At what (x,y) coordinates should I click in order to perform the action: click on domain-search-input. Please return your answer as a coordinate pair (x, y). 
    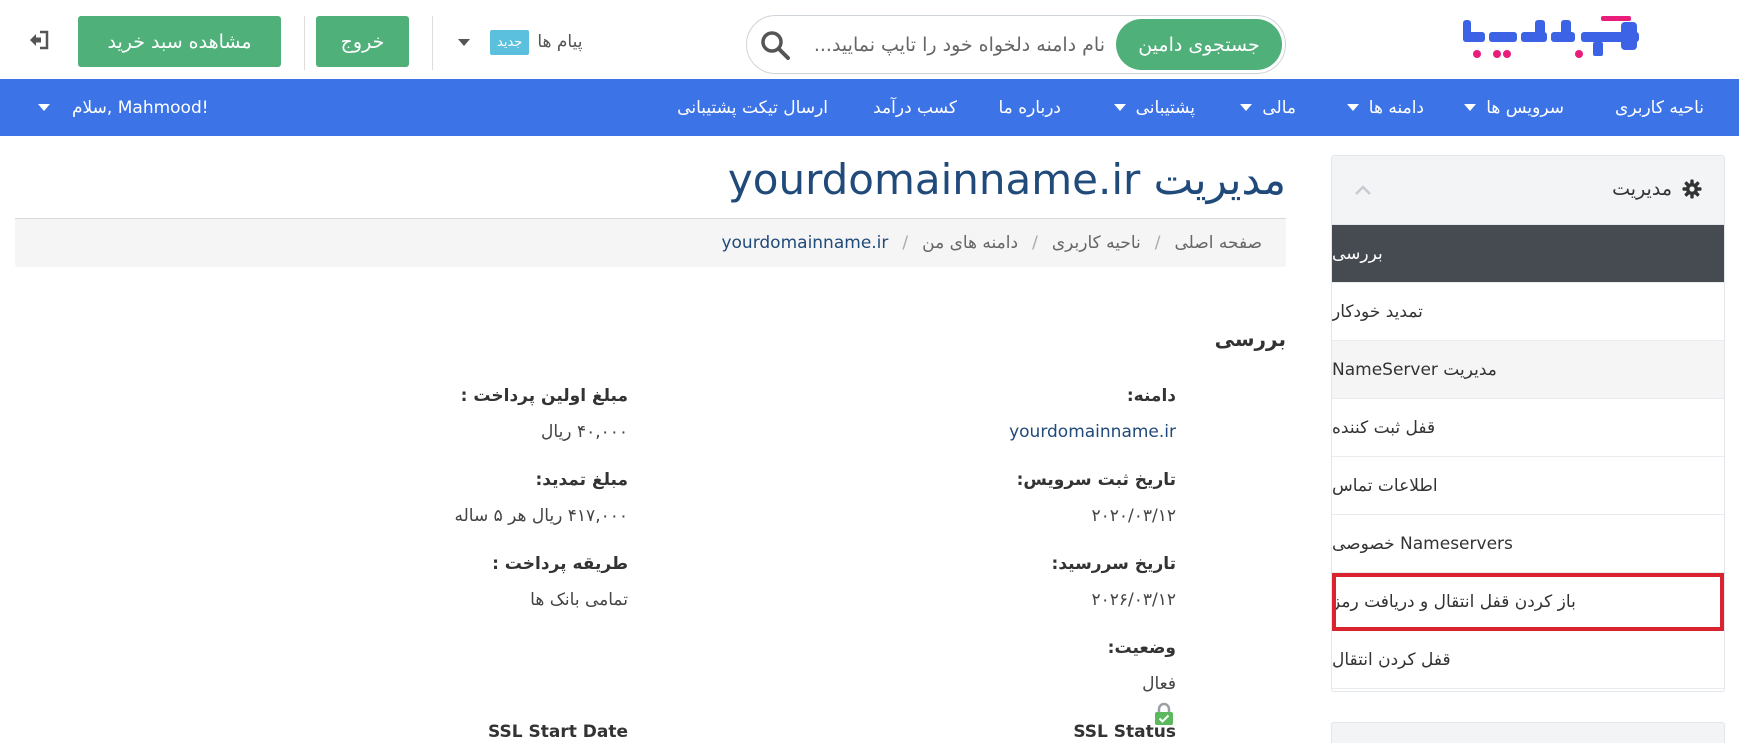
    Looking at the image, I should click on (955, 45).